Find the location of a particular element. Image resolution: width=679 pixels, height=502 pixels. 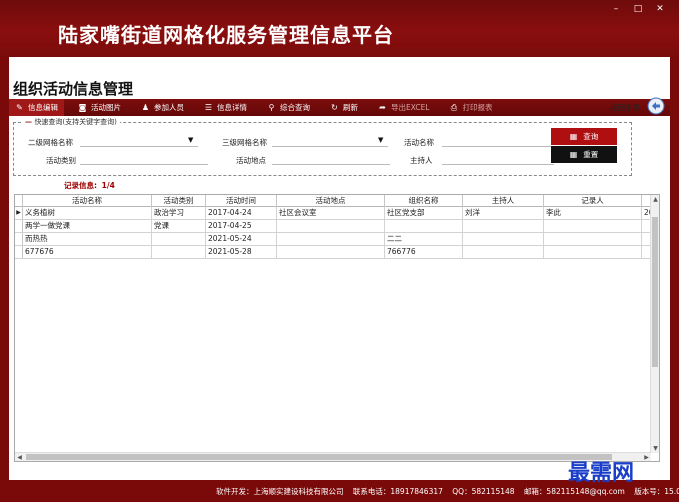

toolbar-participants-button: ♟ 参加人员 is located at coordinates (162, 107).